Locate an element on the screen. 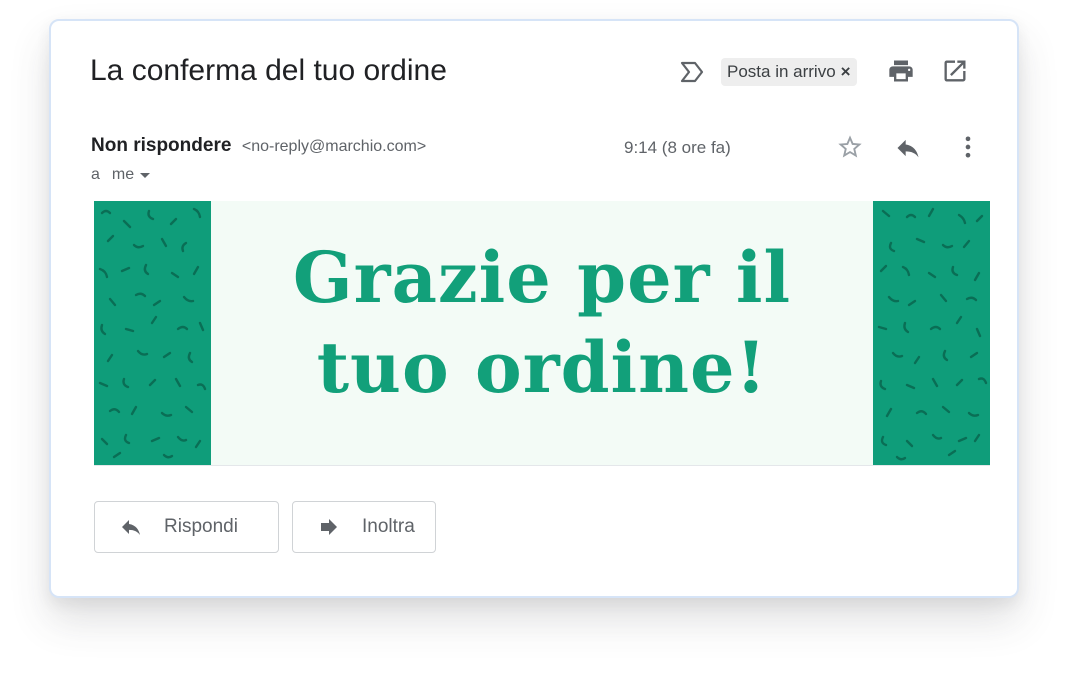  print-icon is located at coordinates (901, 71).